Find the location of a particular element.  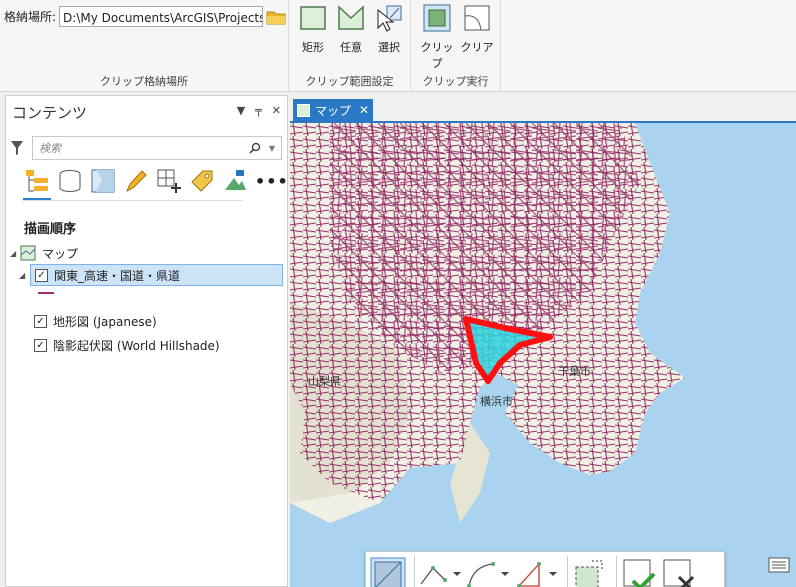

finish-sketch-icon is located at coordinates (639, 573).